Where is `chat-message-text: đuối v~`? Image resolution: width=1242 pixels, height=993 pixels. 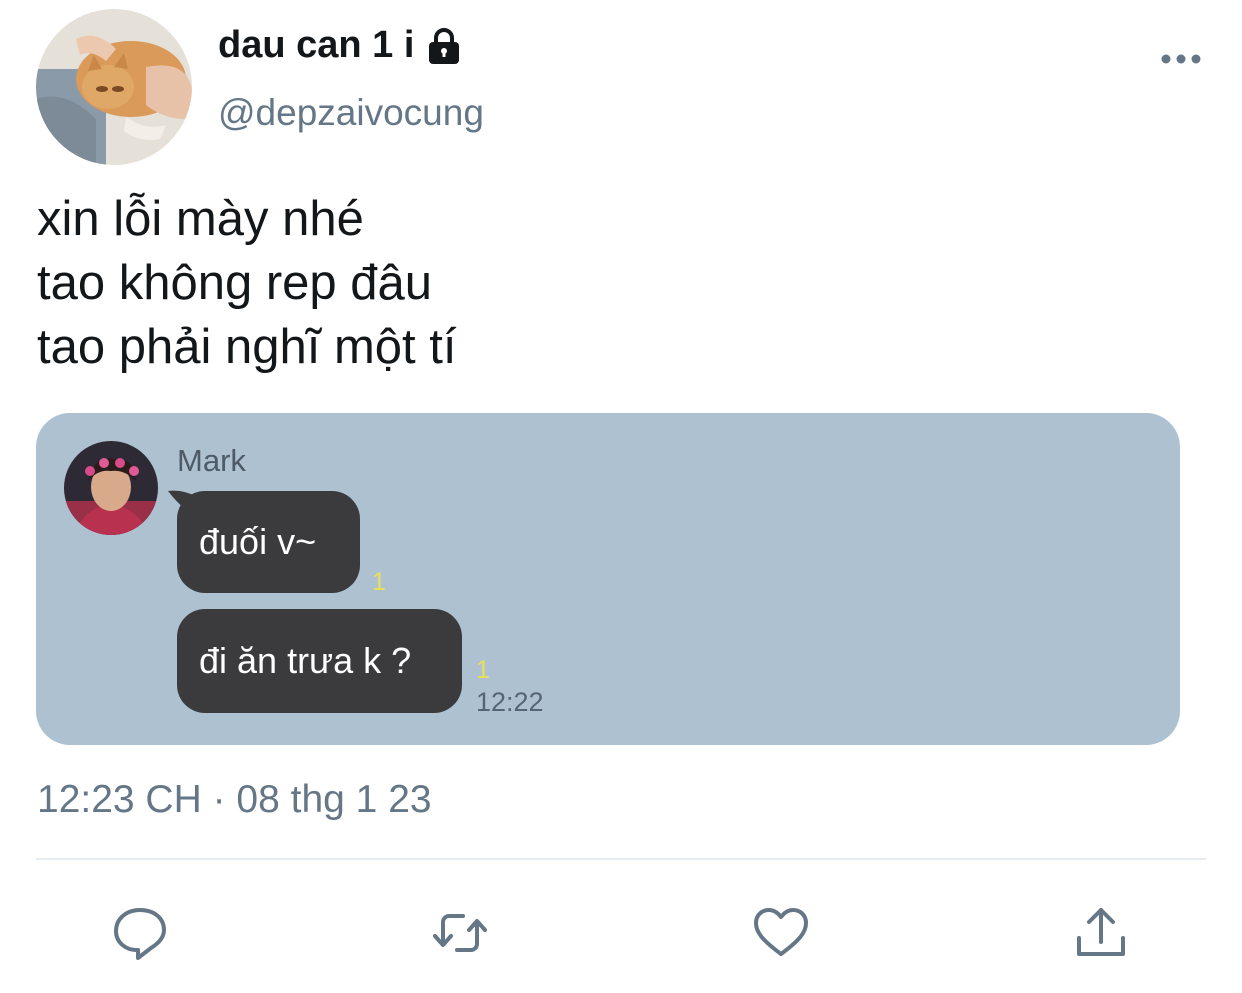
chat-message-text: đuối v~ is located at coordinates (258, 541).